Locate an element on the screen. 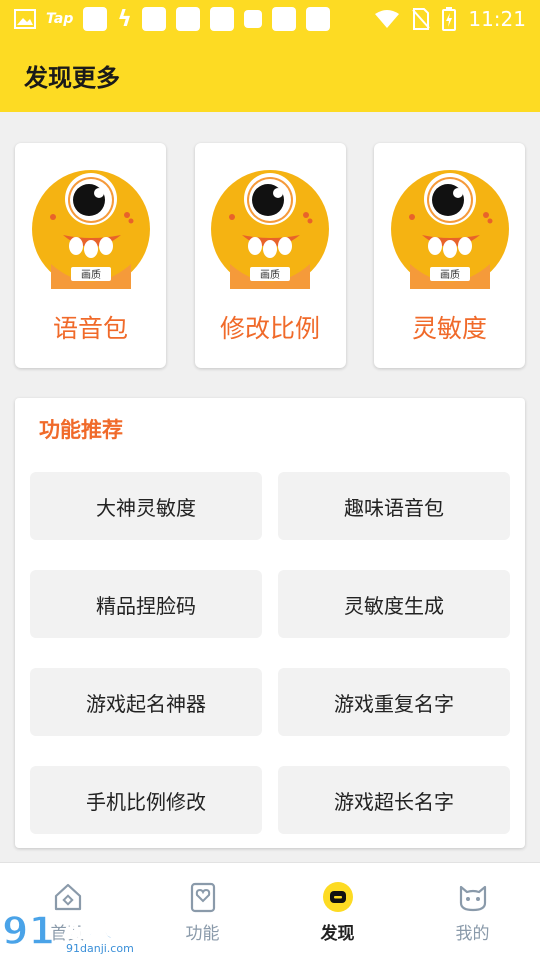 The height and width of the screenshot is (960, 540). tap-app-icon: Tap is located at coordinates (60, 19).